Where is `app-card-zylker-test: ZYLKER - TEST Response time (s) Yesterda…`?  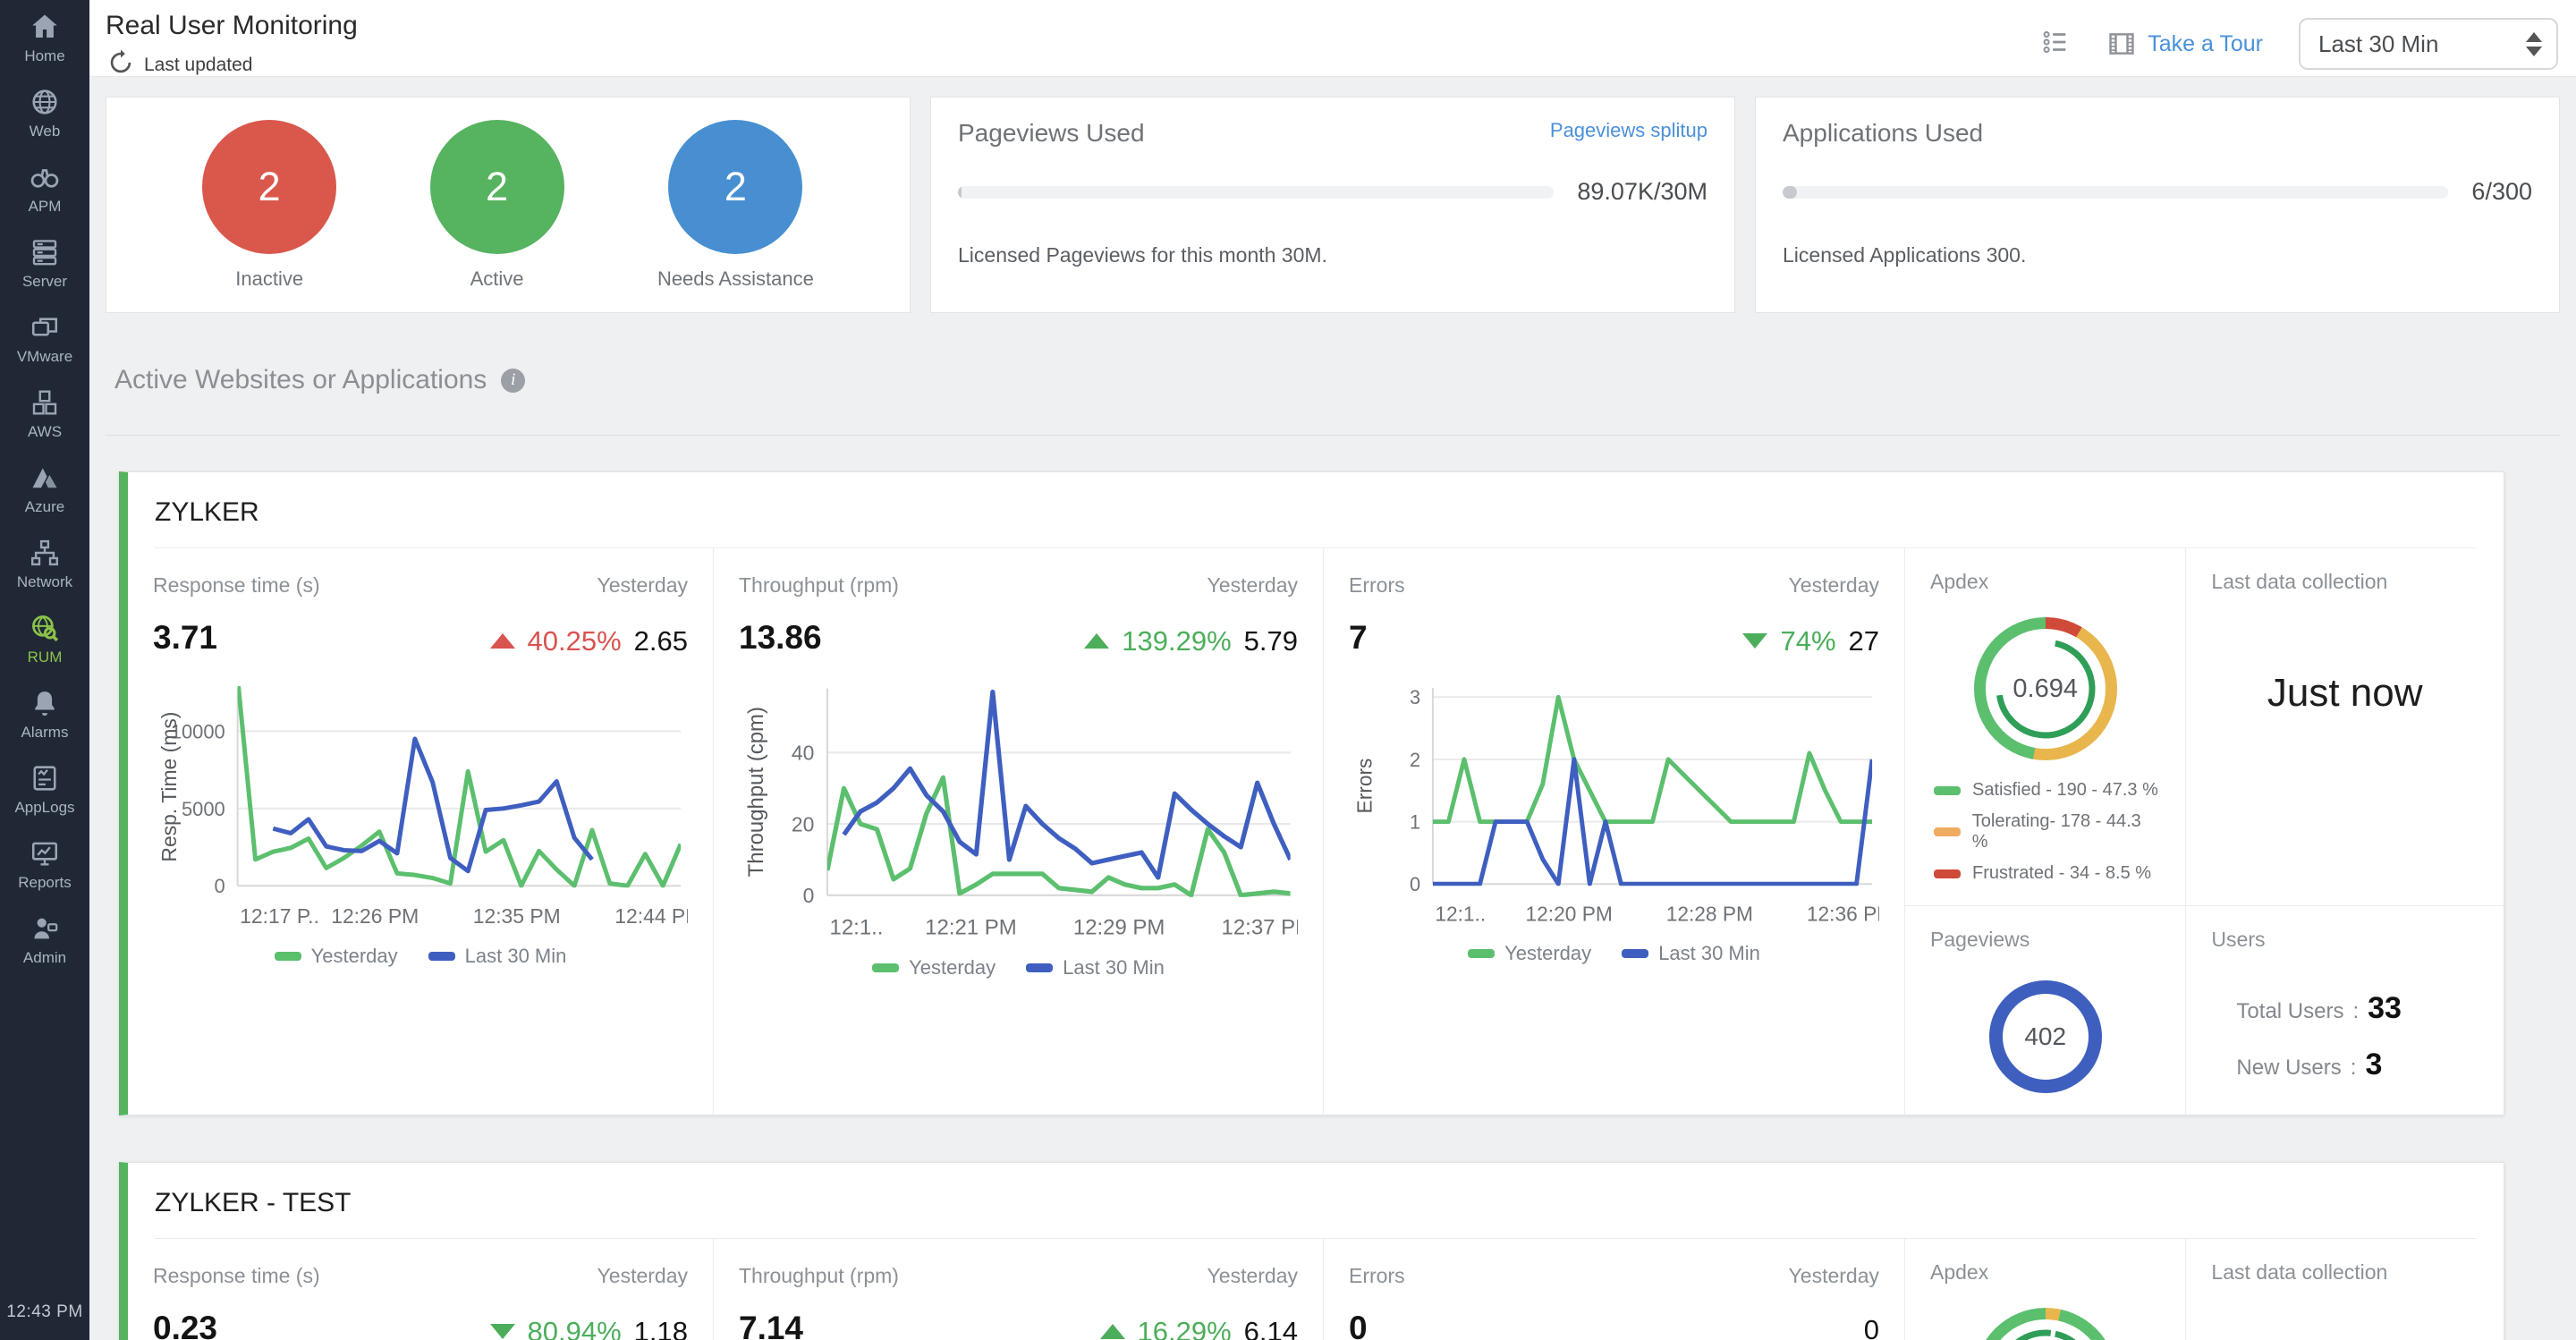 app-card-zylker-test: ZYLKER - TEST Response time (s) Yesterda… is located at coordinates (1311, 1251).